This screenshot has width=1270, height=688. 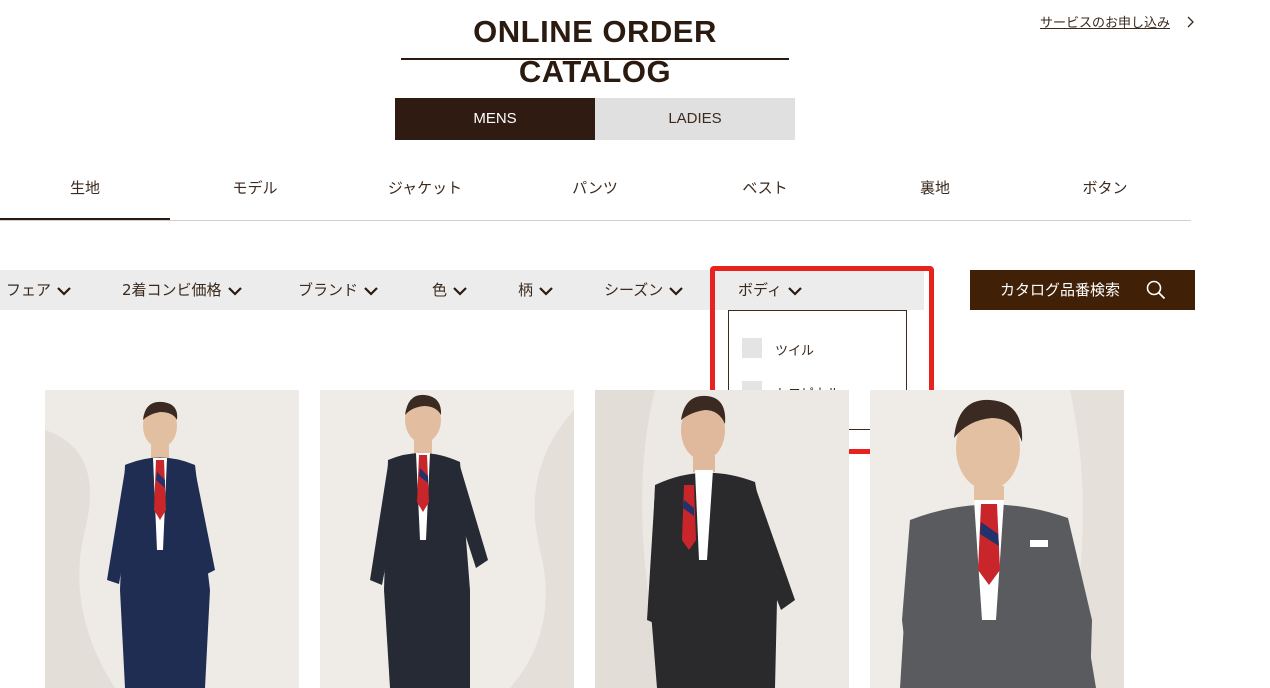 What do you see at coordinates (85, 190) in the screenshot?
I see `tab-fabric: 生地` at bounding box center [85, 190].